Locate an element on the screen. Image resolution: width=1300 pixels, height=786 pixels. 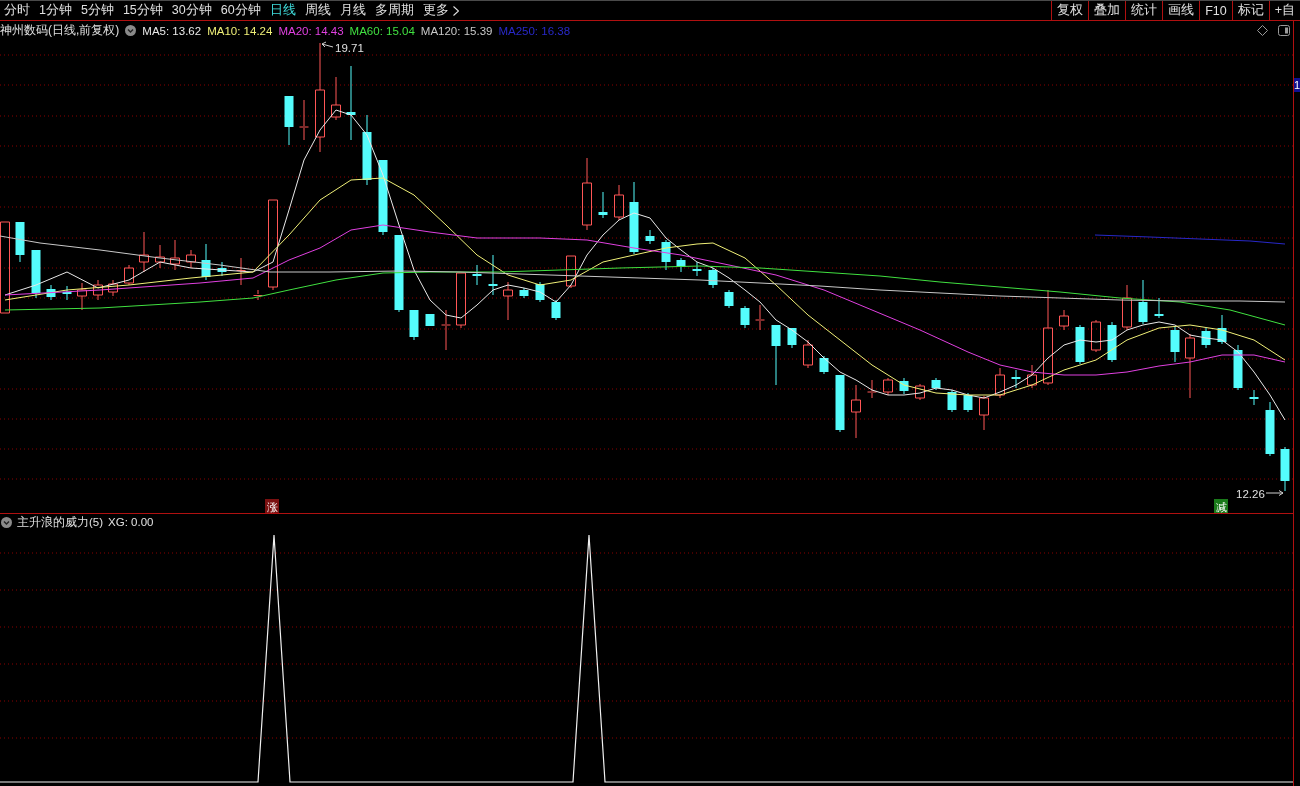
period-tab: 1分钟 is located at coordinates (55, 10).